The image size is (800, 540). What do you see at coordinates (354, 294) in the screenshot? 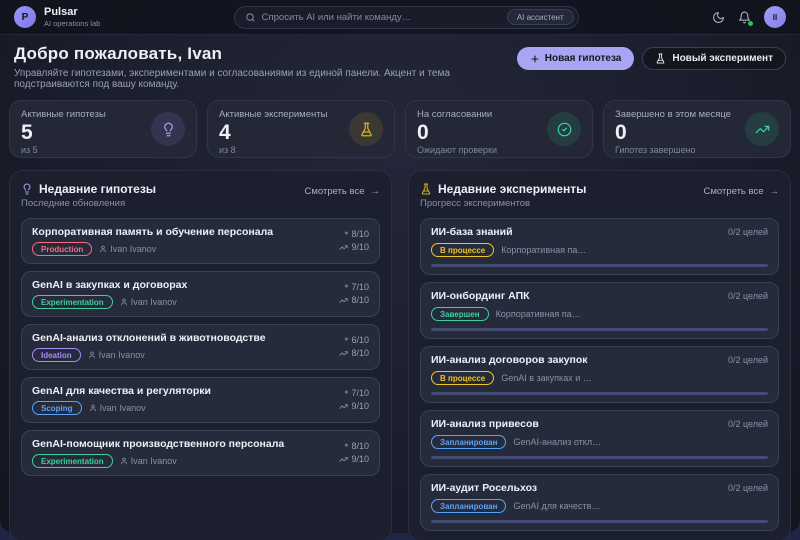
I see `hypothesis-scores: ● 7/10 8/10` at bounding box center [354, 294].